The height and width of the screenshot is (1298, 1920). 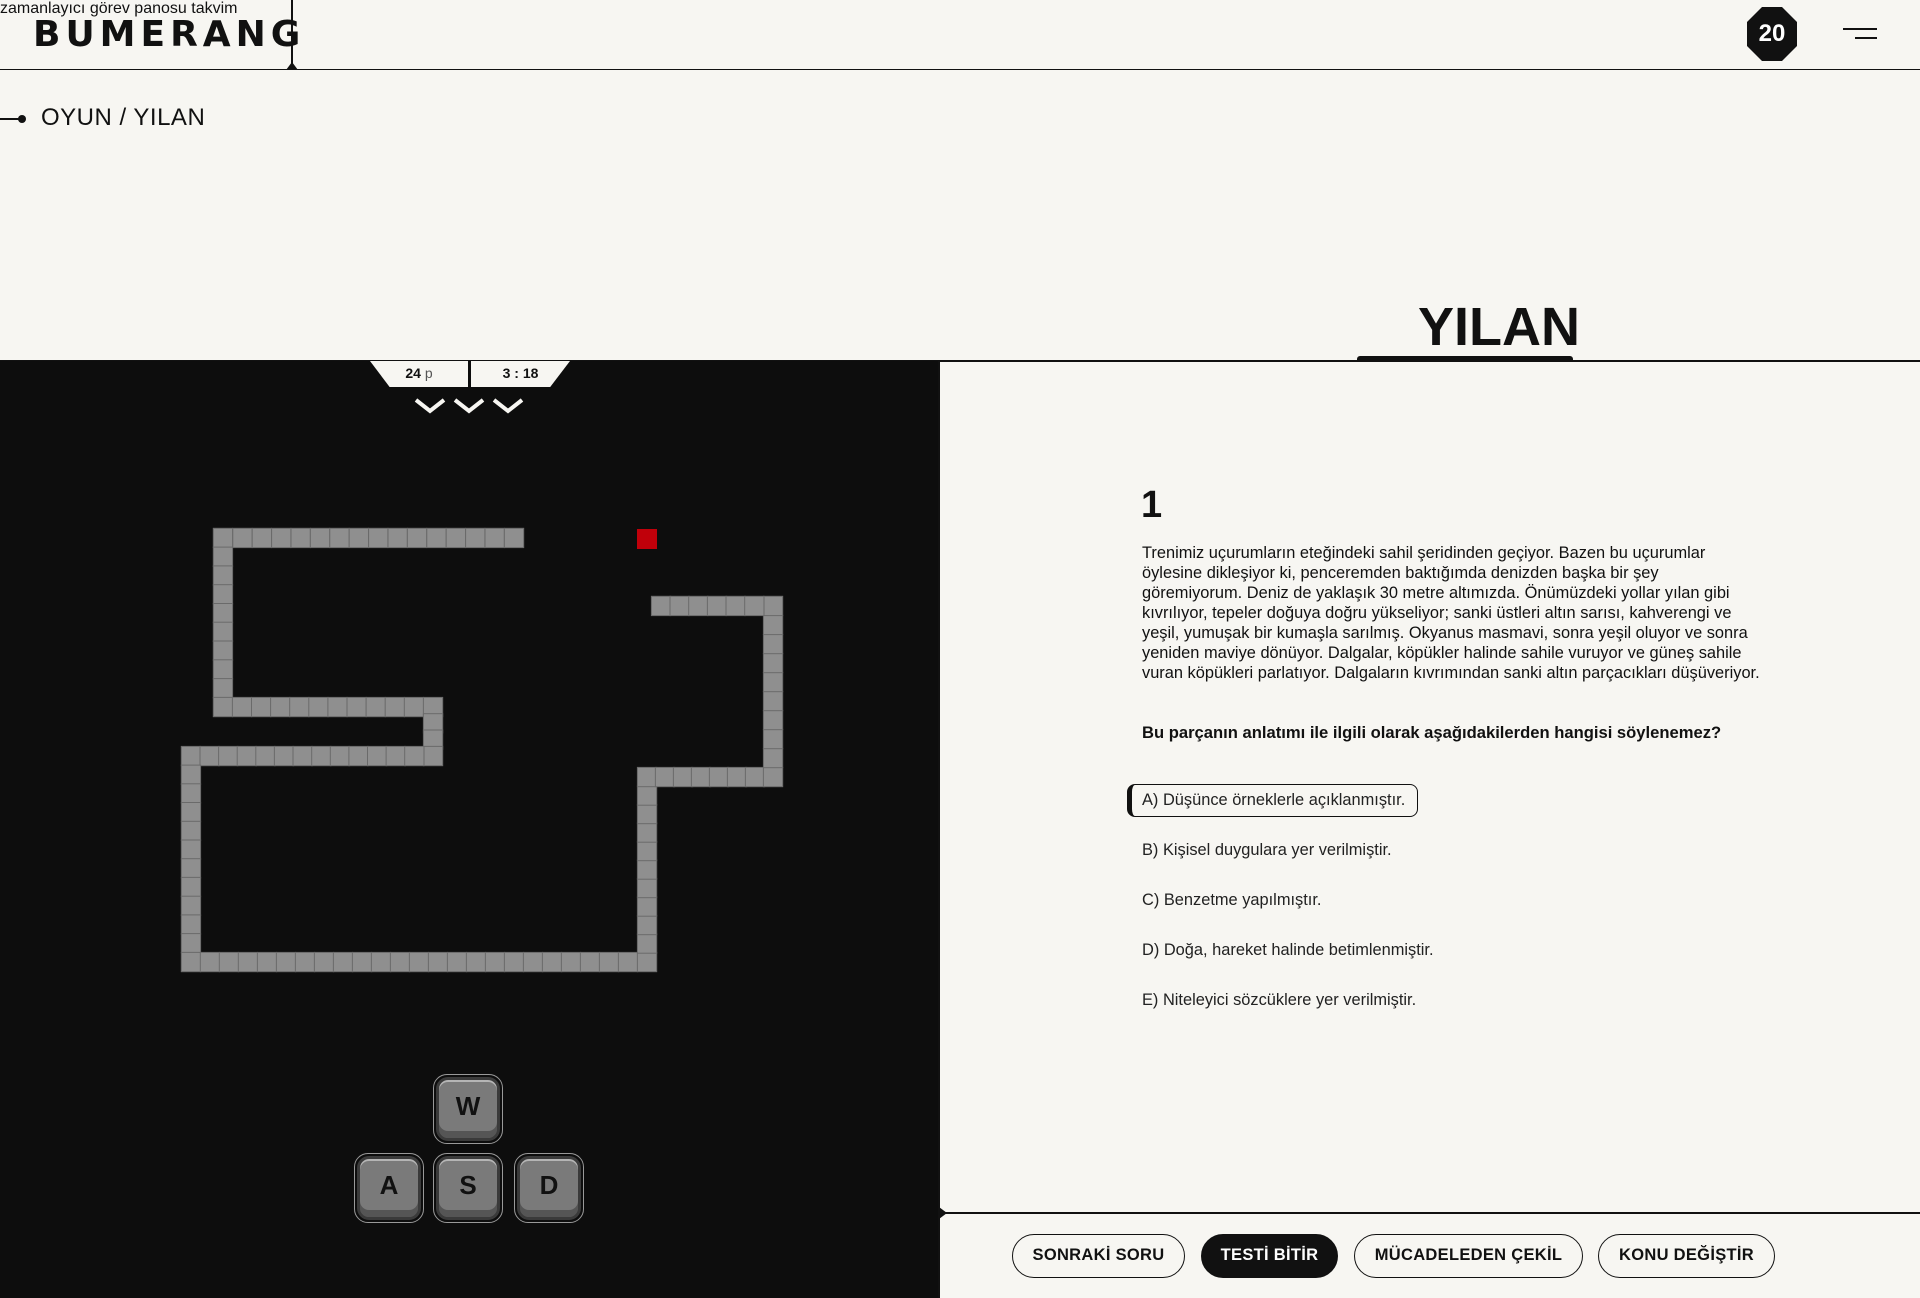 I want to click on level-badge-value: 20, so click(x=1772, y=33).